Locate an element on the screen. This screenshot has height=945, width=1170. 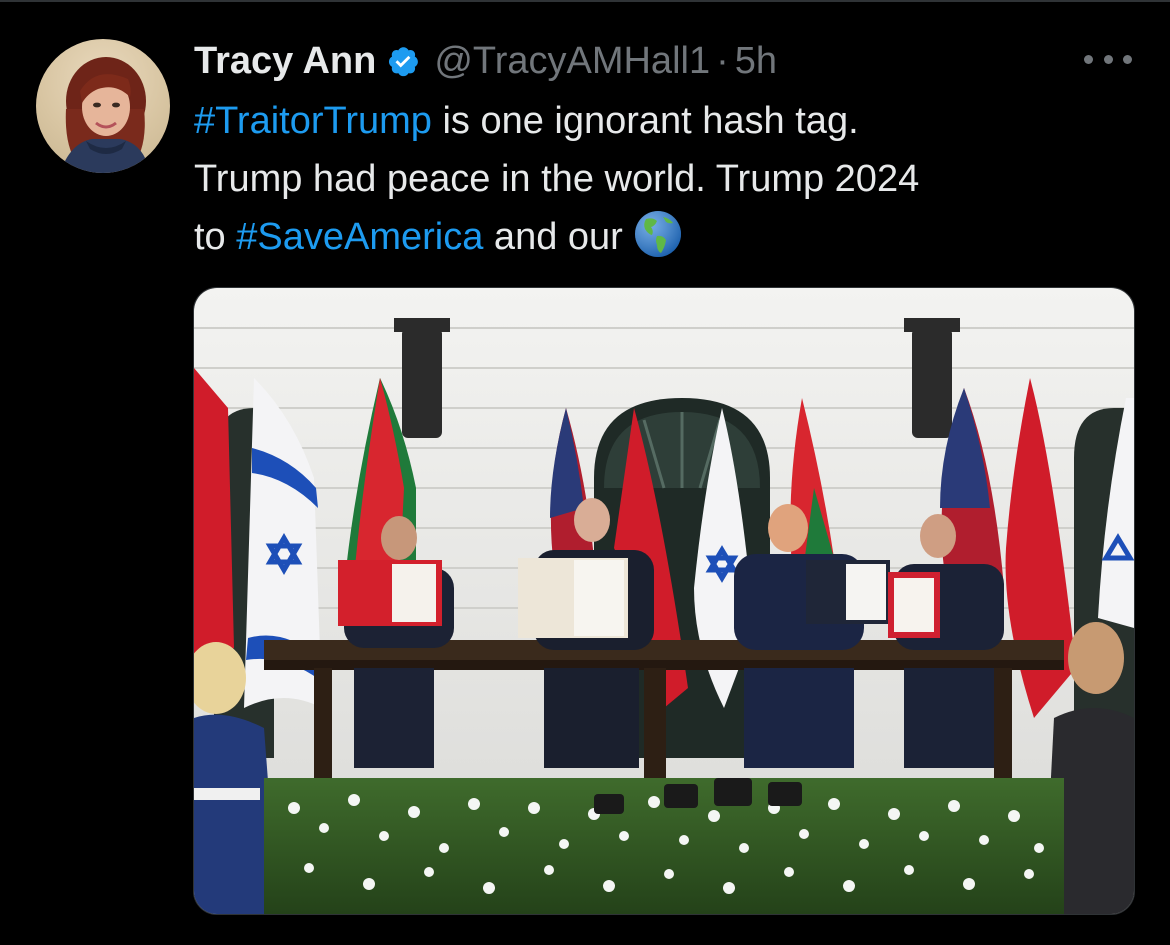
display-name: Tracy Ann is located at coordinates (285, 61).